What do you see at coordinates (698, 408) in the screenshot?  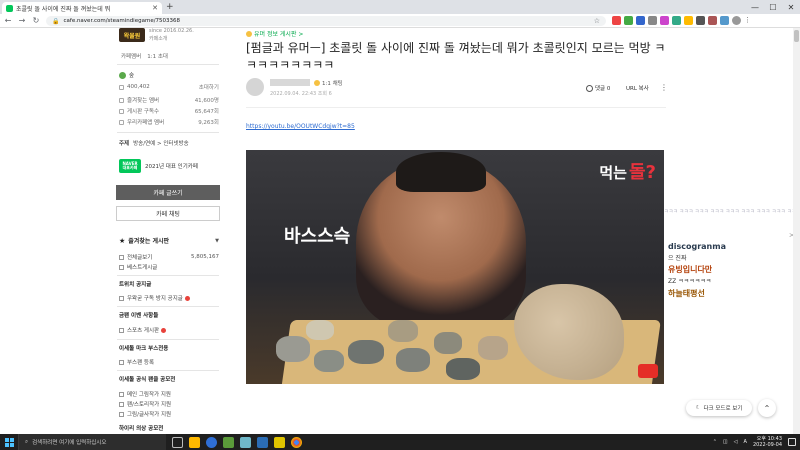 I see `moon-icon: ☾` at bounding box center [698, 408].